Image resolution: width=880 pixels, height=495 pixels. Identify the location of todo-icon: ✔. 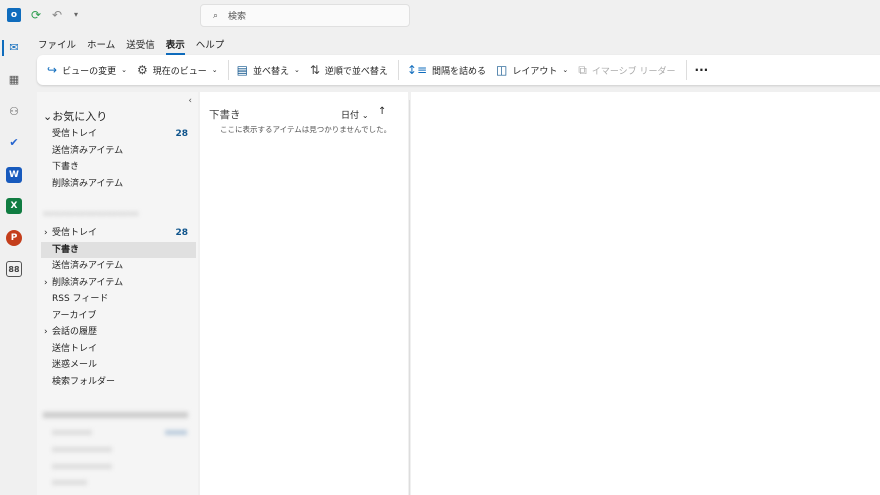
(14, 143).